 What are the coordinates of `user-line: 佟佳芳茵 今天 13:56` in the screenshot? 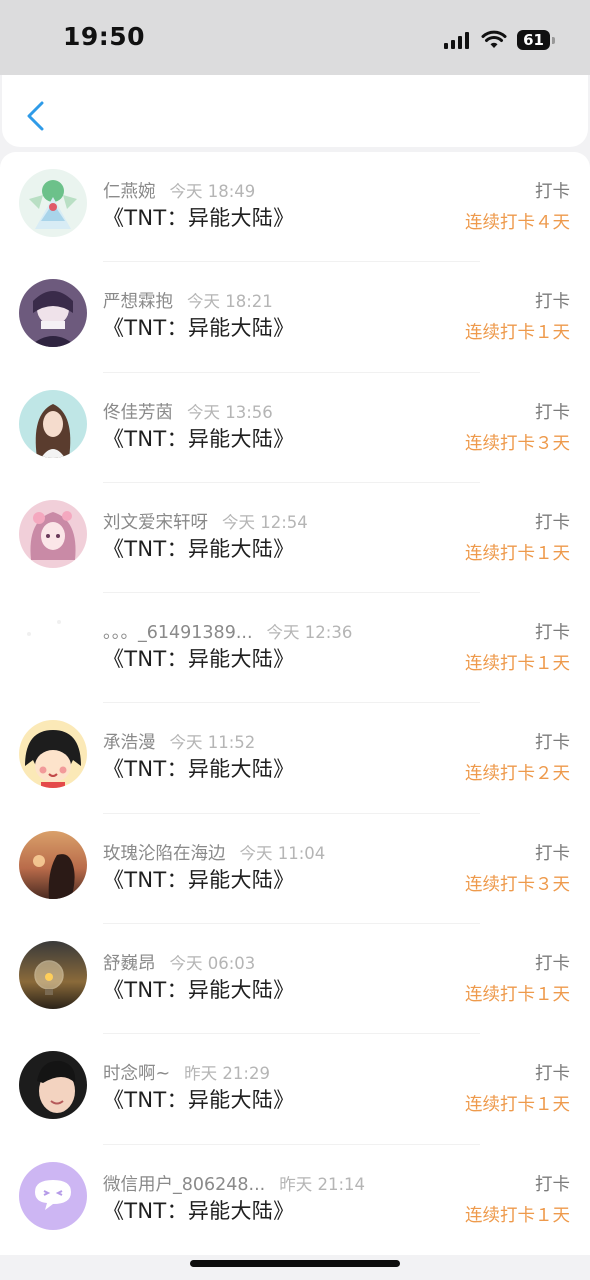 It's located at (291, 411).